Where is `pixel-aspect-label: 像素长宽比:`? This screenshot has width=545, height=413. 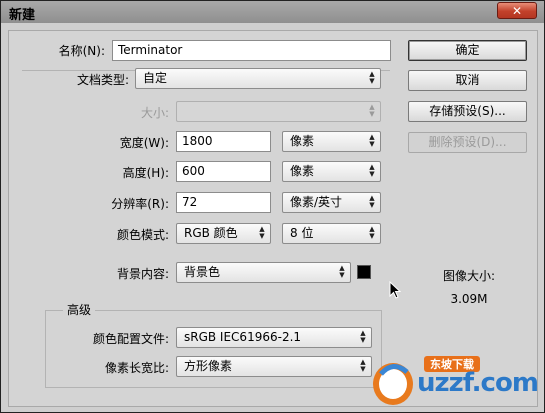 pixel-aspect-label: 像素长宽比: is located at coordinates (136, 368).